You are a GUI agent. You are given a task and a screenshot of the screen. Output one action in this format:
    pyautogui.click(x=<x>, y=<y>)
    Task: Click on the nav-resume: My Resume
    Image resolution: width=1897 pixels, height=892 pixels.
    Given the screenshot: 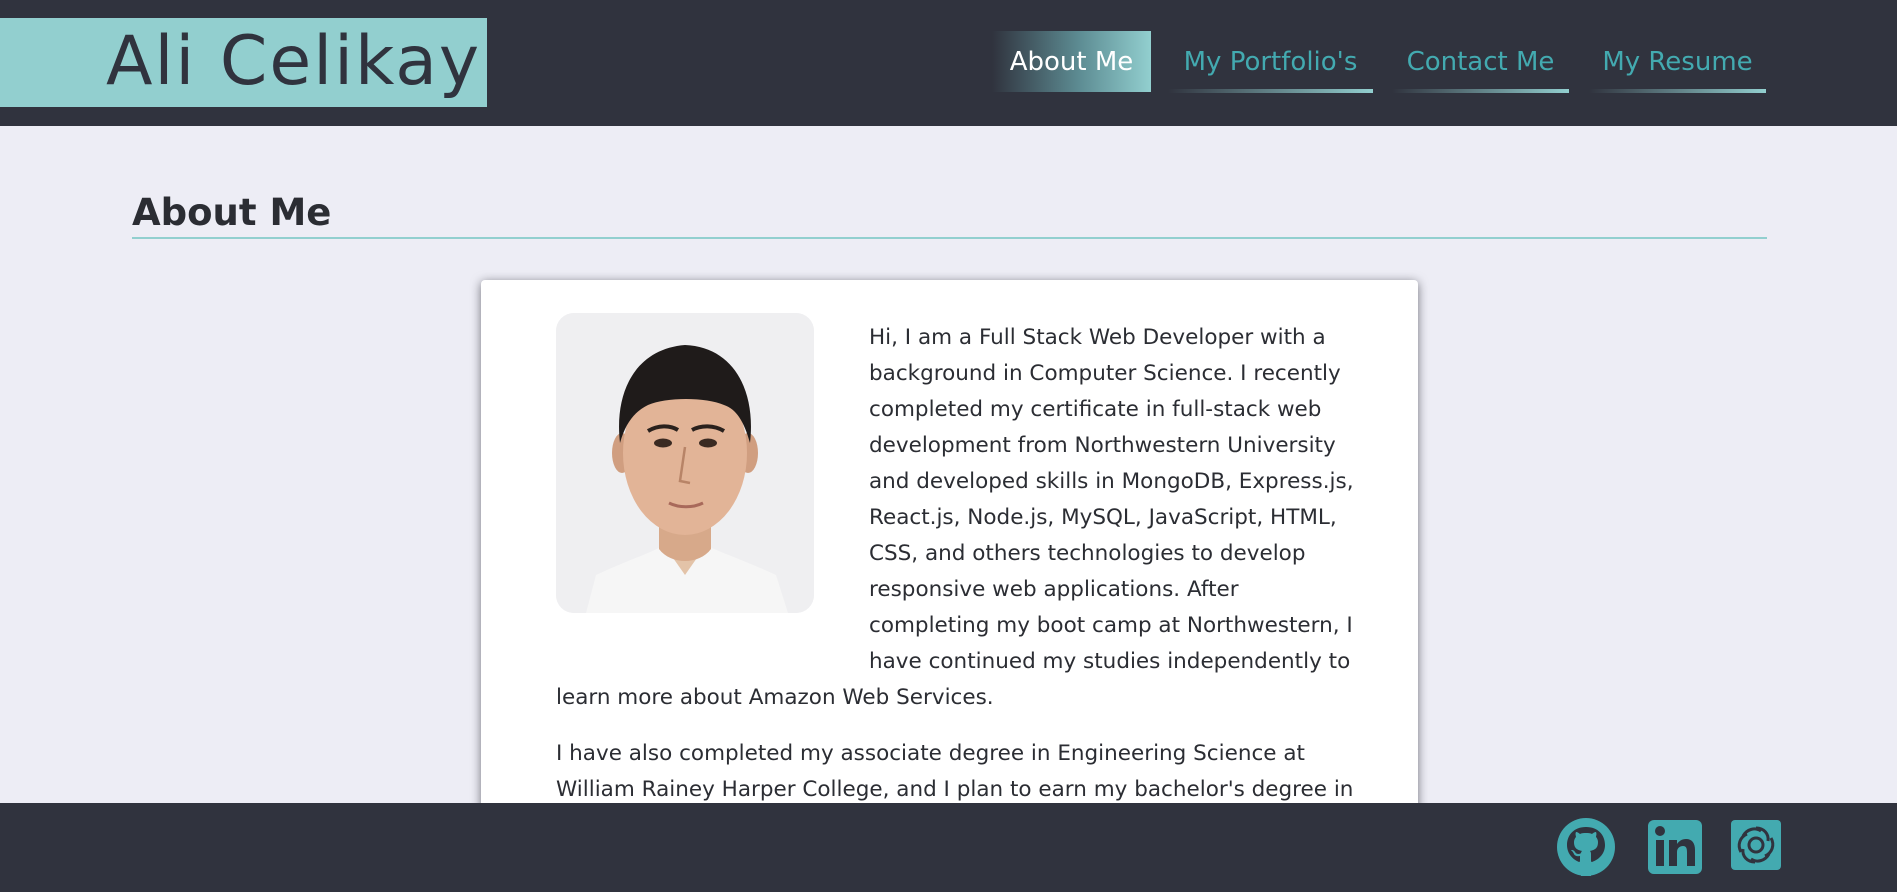 What is the action you would take?
    pyautogui.click(x=1677, y=62)
    